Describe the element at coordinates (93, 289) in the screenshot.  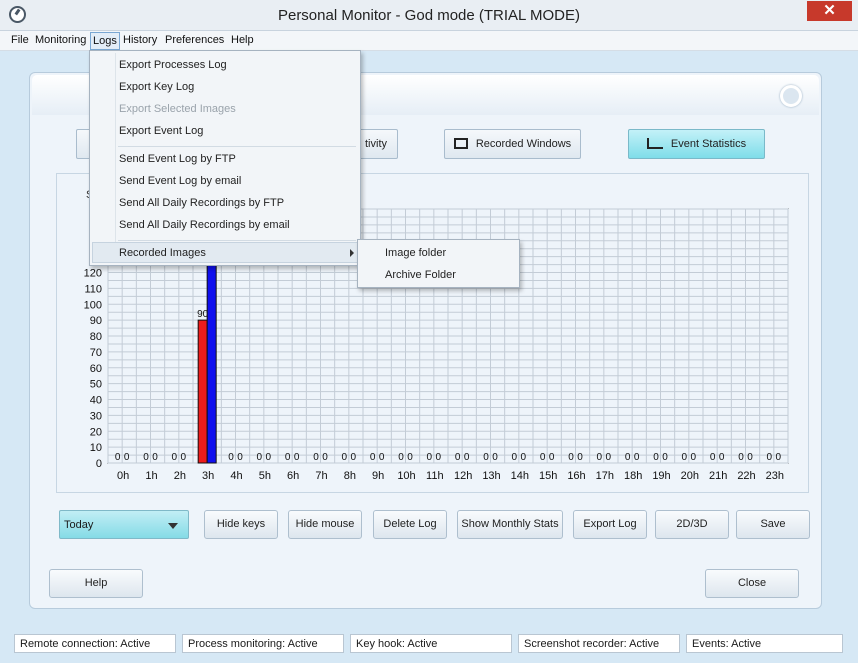
I see `y-tick-label: 110` at that location.